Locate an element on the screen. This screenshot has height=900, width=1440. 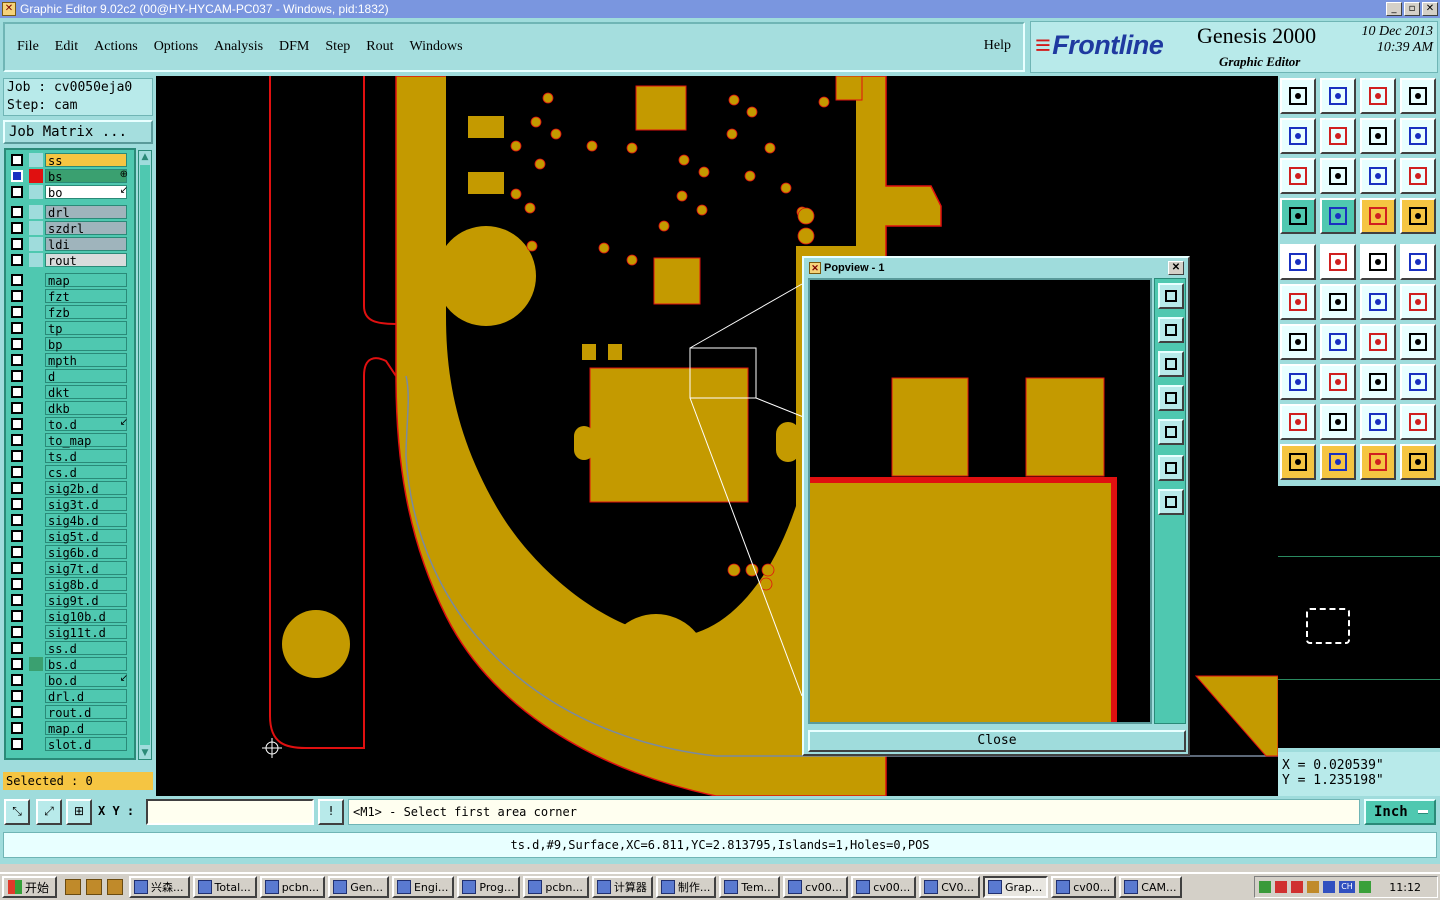
layer-name: cs.d is located at coordinates (86, 472).